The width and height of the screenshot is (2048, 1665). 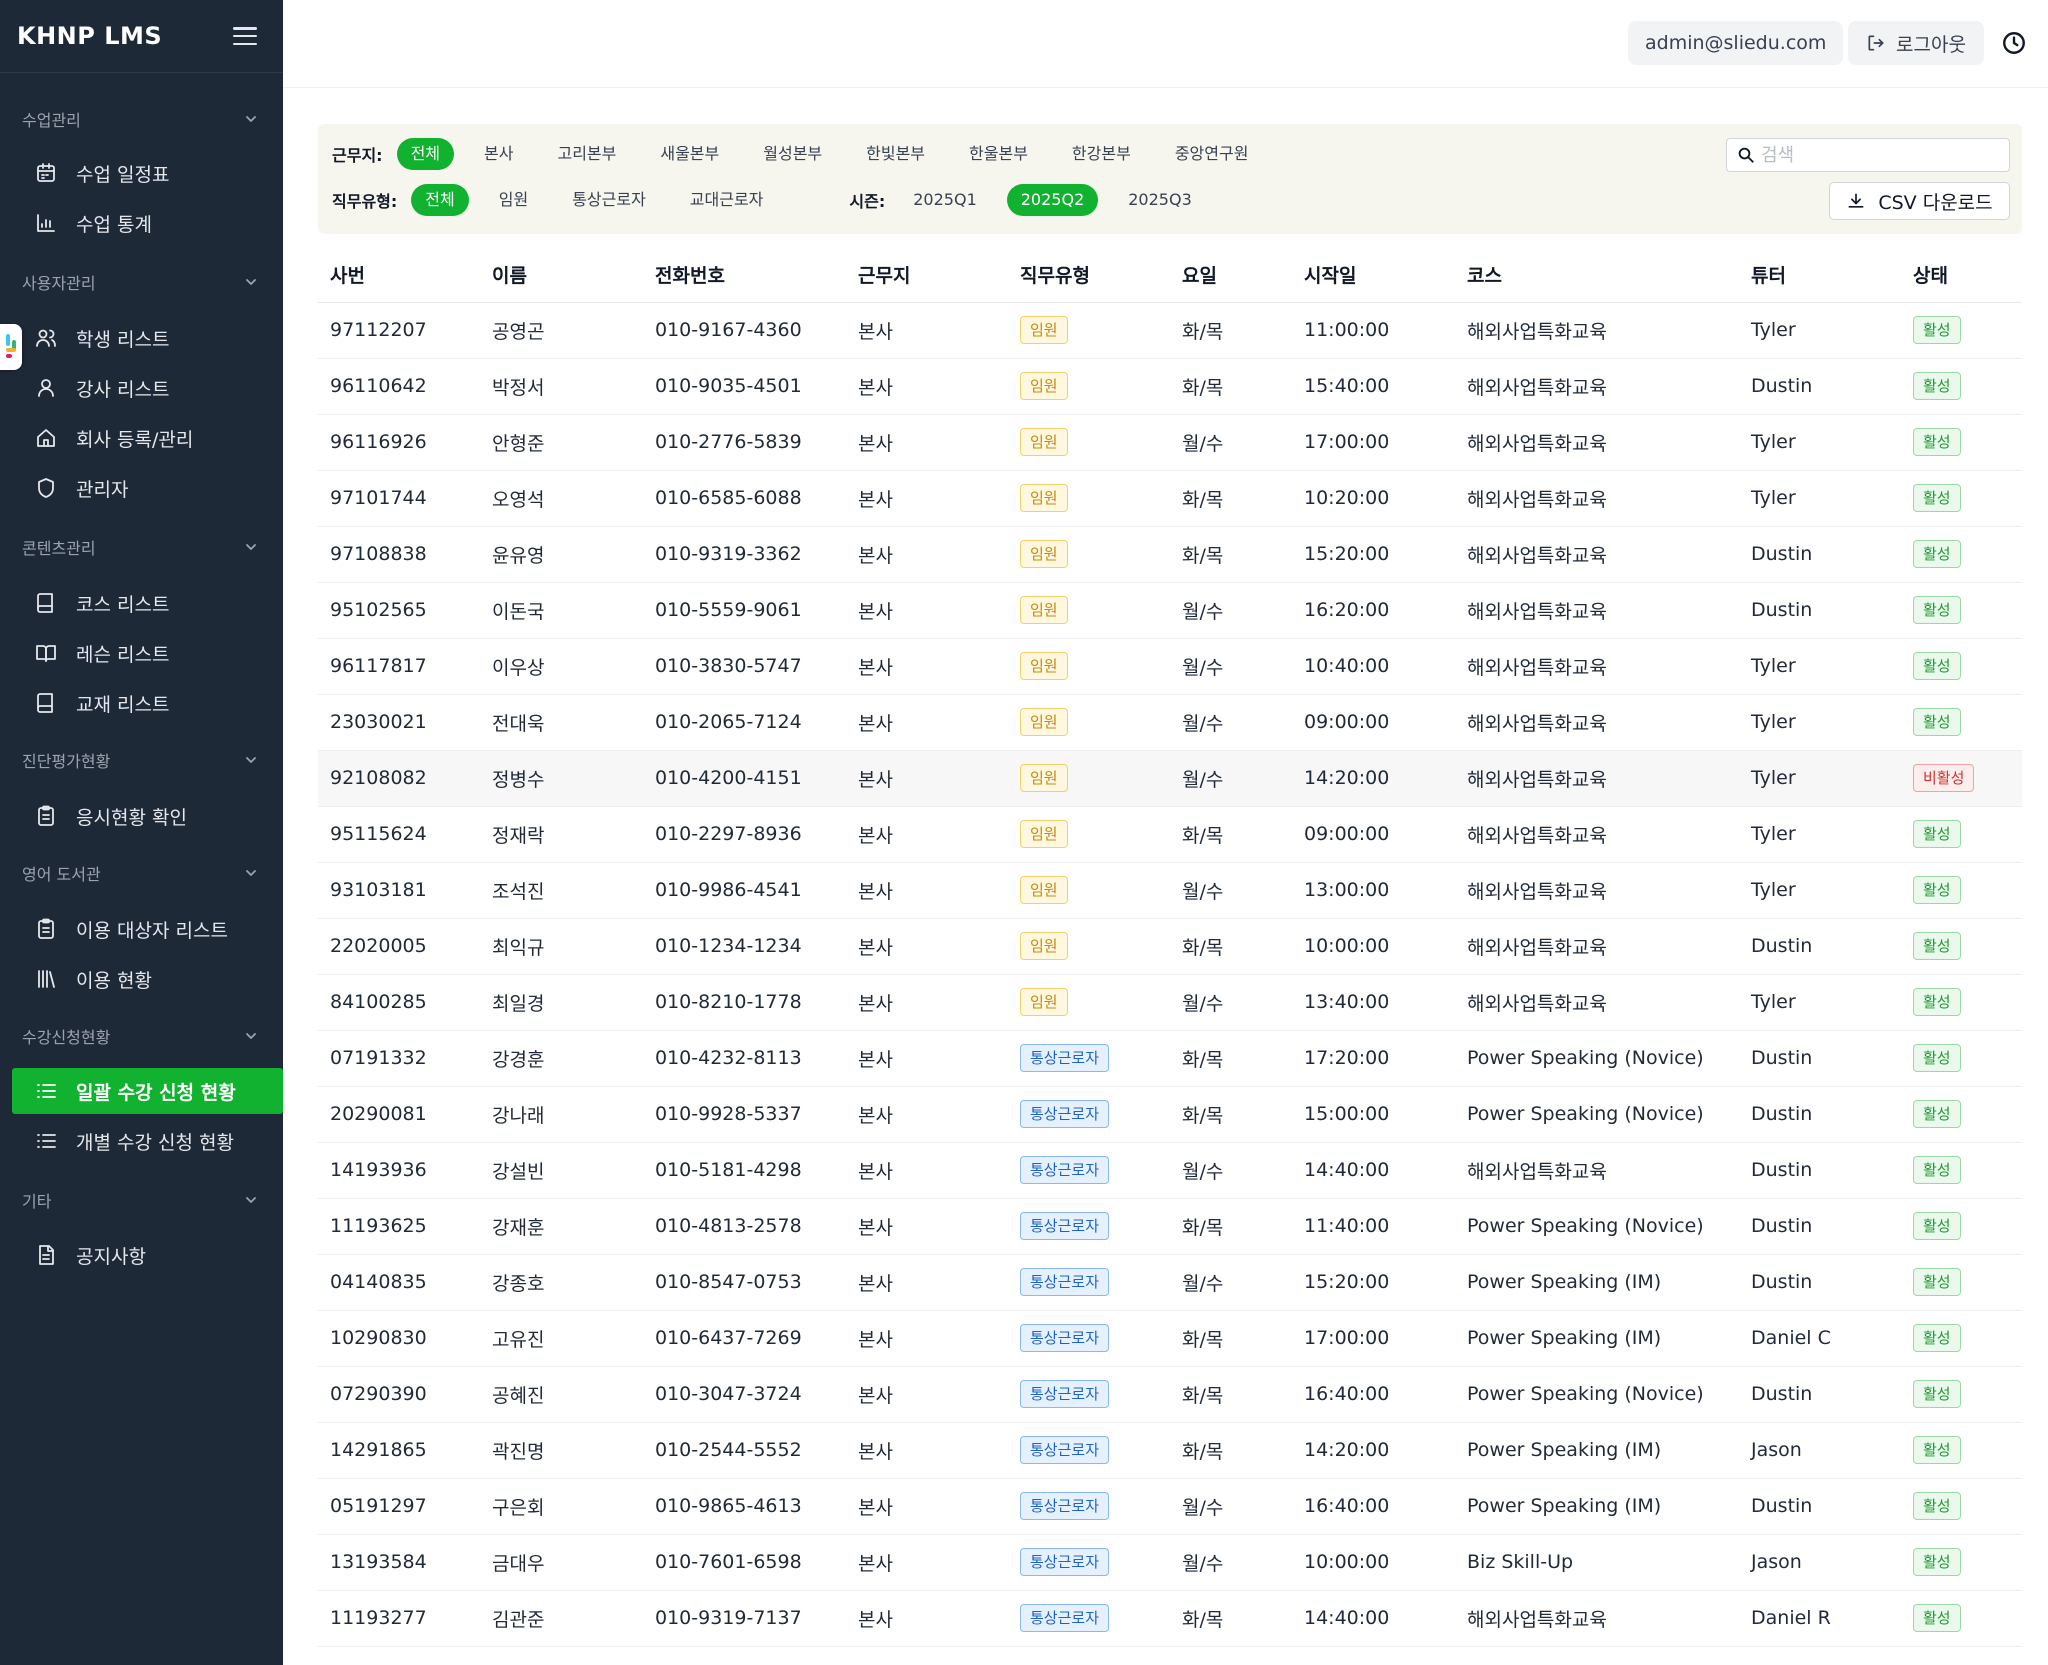 I want to click on location-chip: 한강본부, so click(x=1101, y=154).